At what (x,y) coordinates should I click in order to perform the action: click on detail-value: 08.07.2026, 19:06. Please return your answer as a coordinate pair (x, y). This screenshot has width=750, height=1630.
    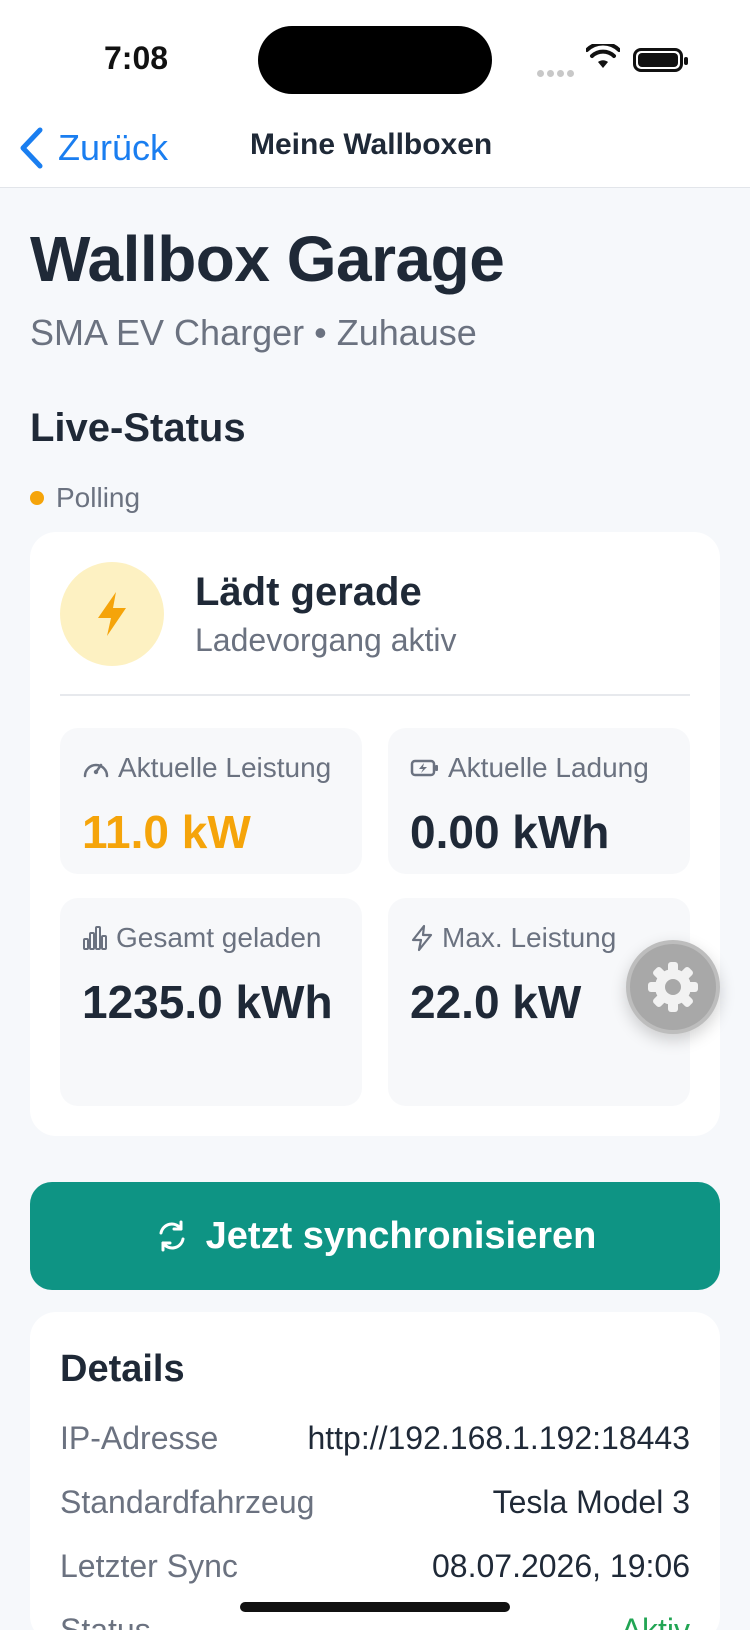
    Looking at the image, I should click on (560, 1566).